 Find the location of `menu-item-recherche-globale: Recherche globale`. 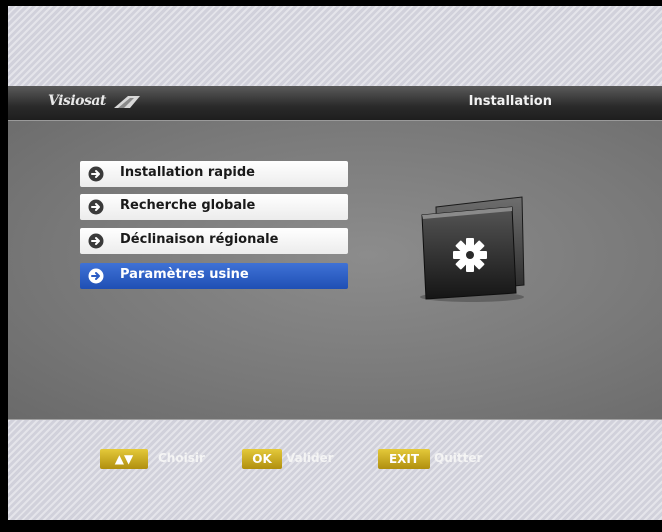

menu-item-recherche-globale: Recherche globale is located at coordinates (214, 207).